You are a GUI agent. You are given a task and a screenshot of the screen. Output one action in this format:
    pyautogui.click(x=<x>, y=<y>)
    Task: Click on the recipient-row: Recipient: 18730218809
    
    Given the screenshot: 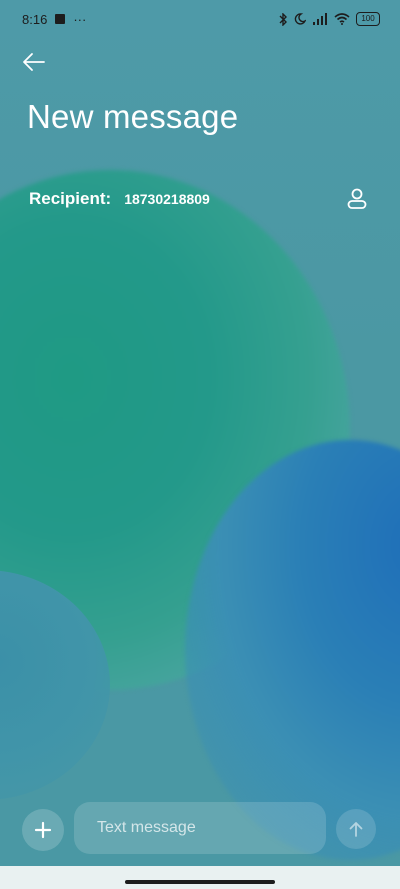 What is the action you would take?
    pyautogui.click(x=204, y=199)
    